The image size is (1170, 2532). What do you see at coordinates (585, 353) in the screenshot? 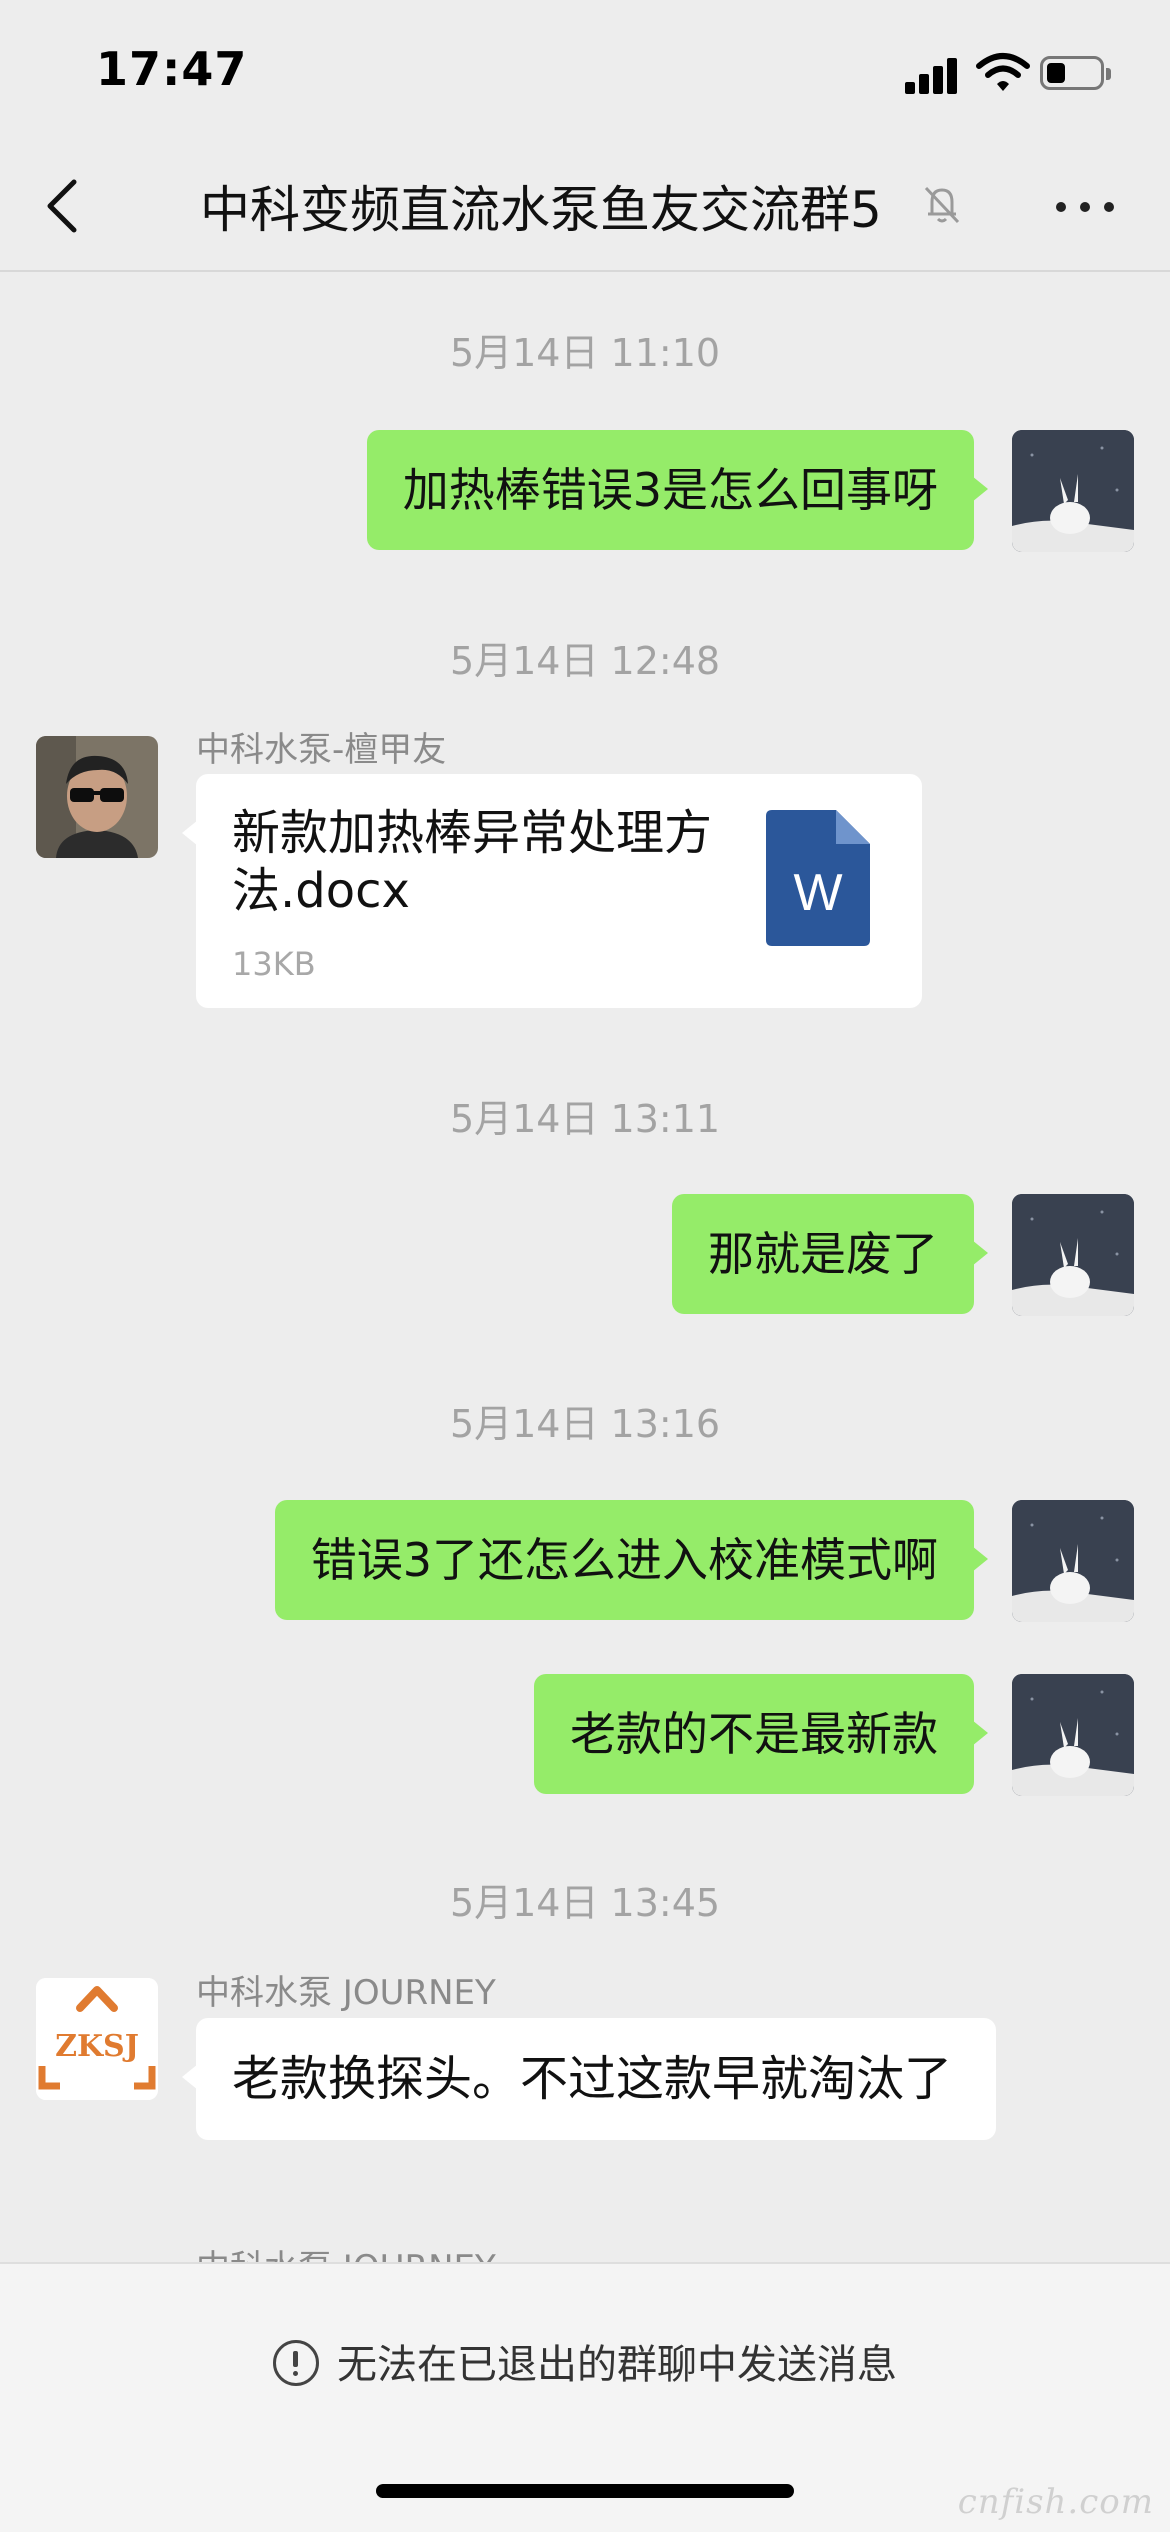
I see `timestamp: 5月14日 11:10` at bounding box center [585, 353].